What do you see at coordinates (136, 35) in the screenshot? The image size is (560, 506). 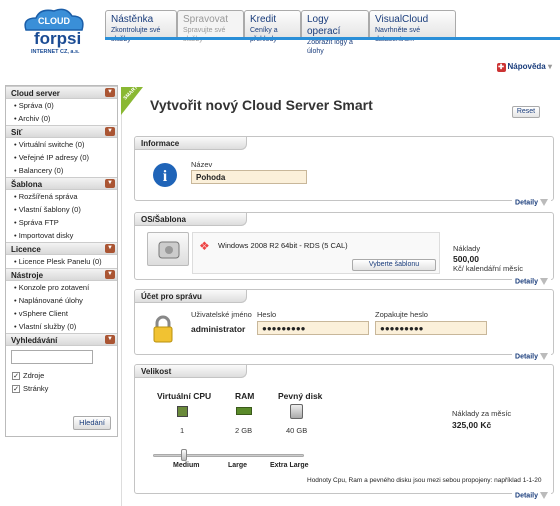 I see `tab-subtitle: Zkontrolujte své služby` at bounding box center [136, 35].